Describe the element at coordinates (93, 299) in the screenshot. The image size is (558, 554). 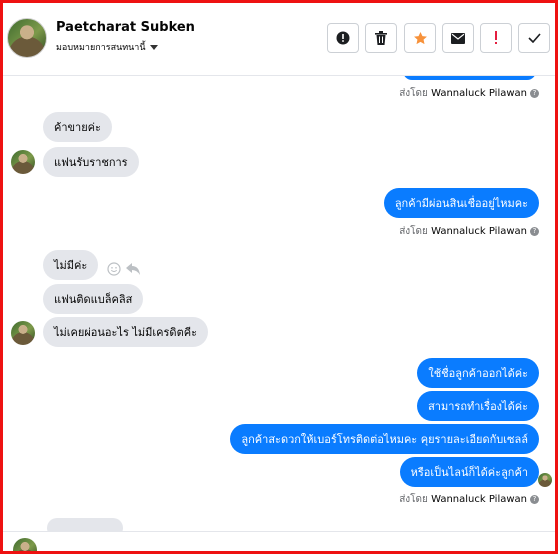
I see `incoming-message: แฟนติดแบล็คลิส` at that location.